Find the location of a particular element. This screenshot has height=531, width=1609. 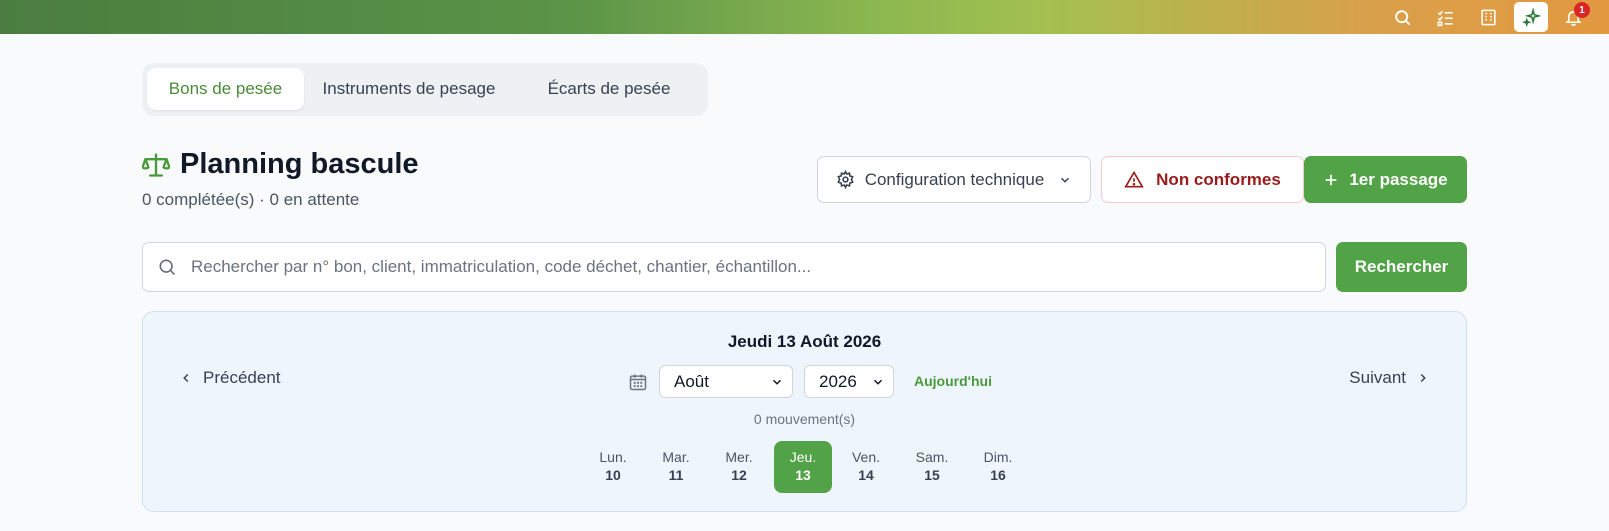

day-wednesday: Mer. 12 is located at coordinates (739, 467).